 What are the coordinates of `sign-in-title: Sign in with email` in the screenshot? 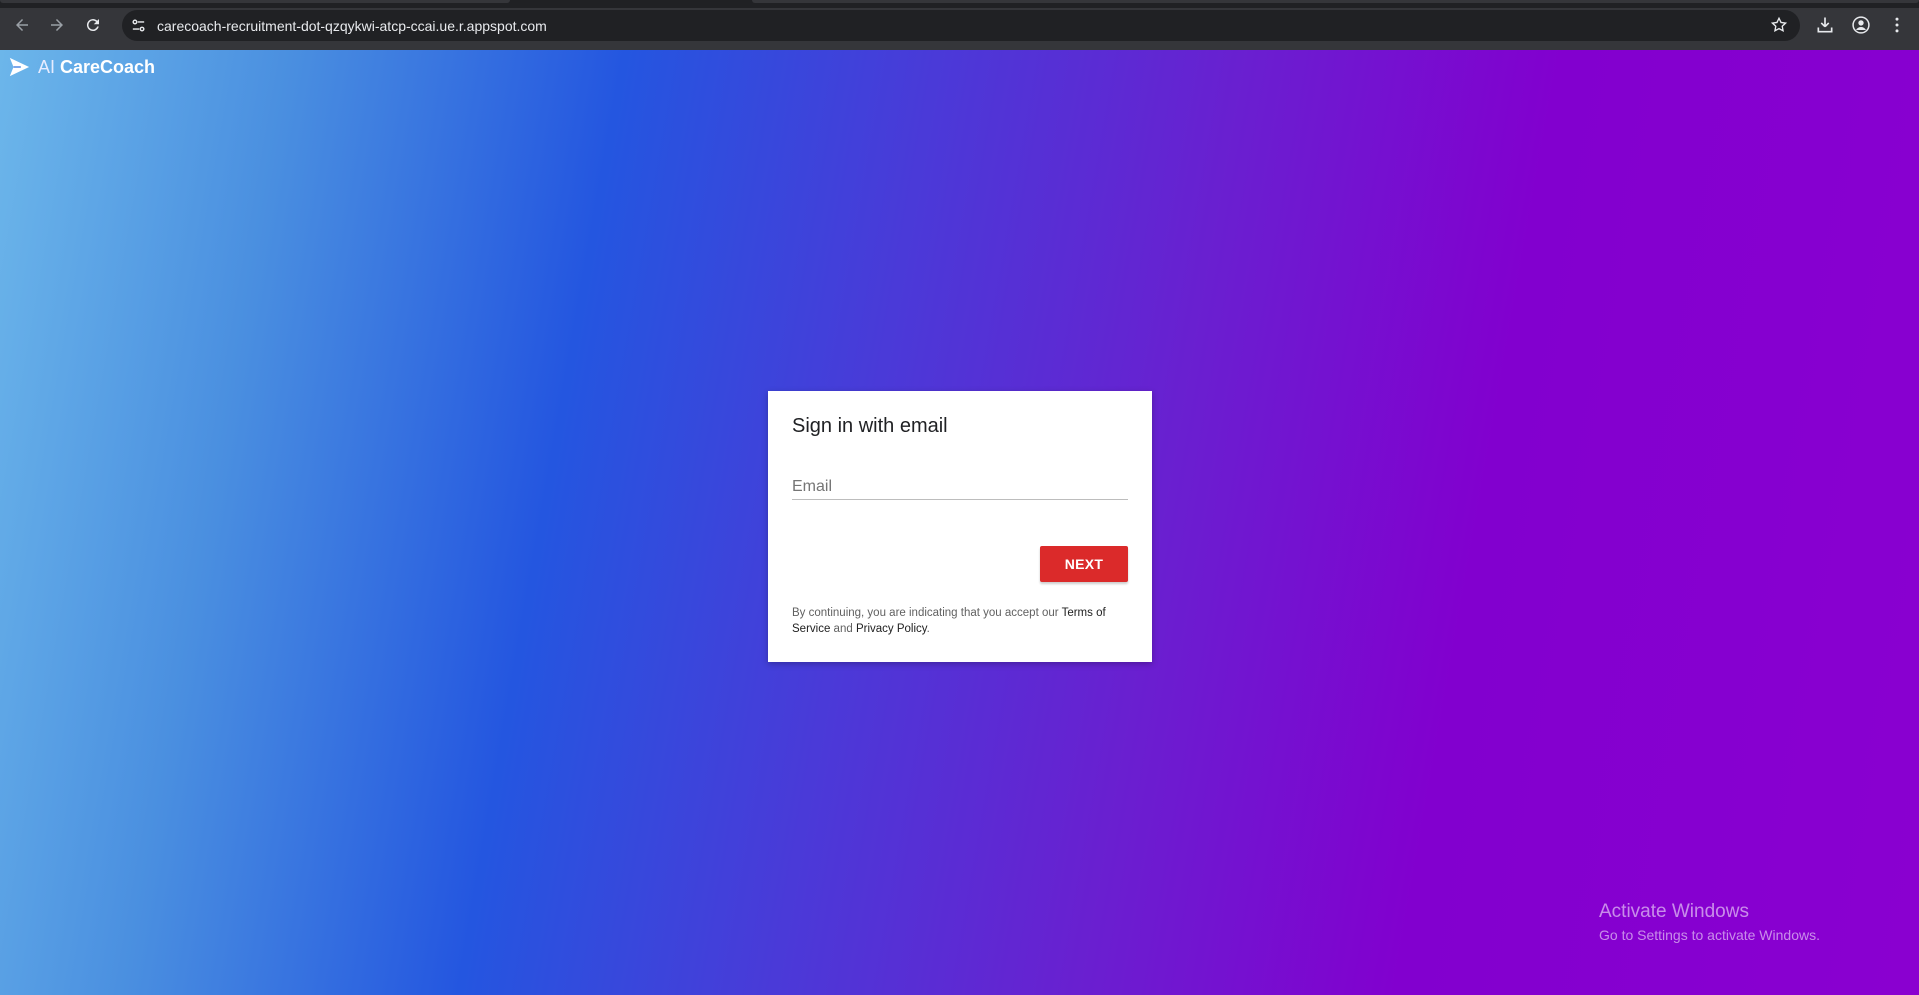 It's located at (870, 426).